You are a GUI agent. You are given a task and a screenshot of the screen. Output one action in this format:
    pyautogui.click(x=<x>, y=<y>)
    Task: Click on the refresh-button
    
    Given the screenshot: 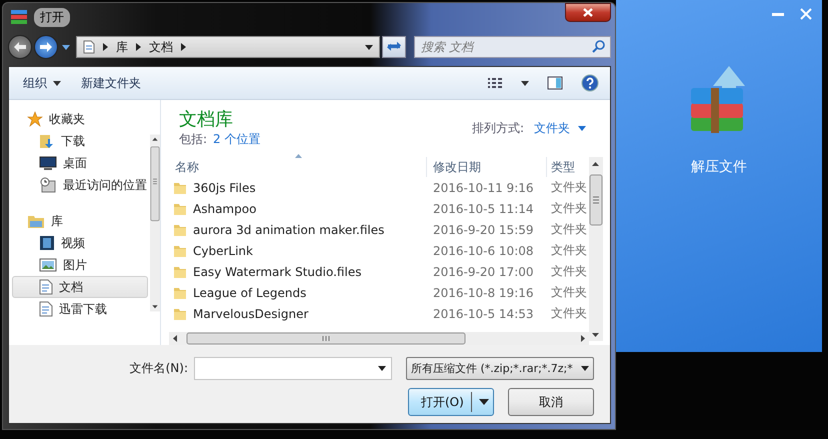 What is the action you would take?
    pyautogui.click(x=394, y=47)
    